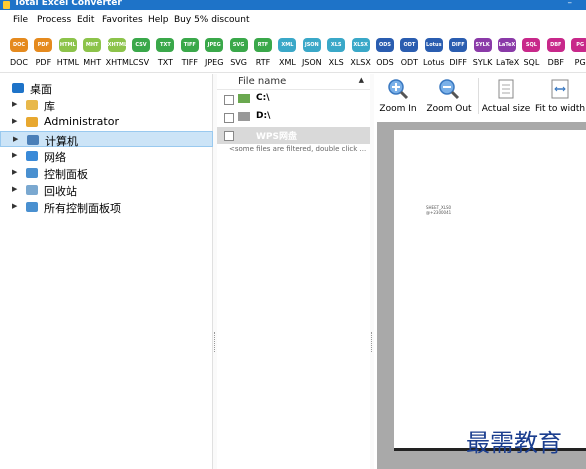 The image size is (586, 469). I want to click on format-xls-button: XLS XLS, so click(336, 54).